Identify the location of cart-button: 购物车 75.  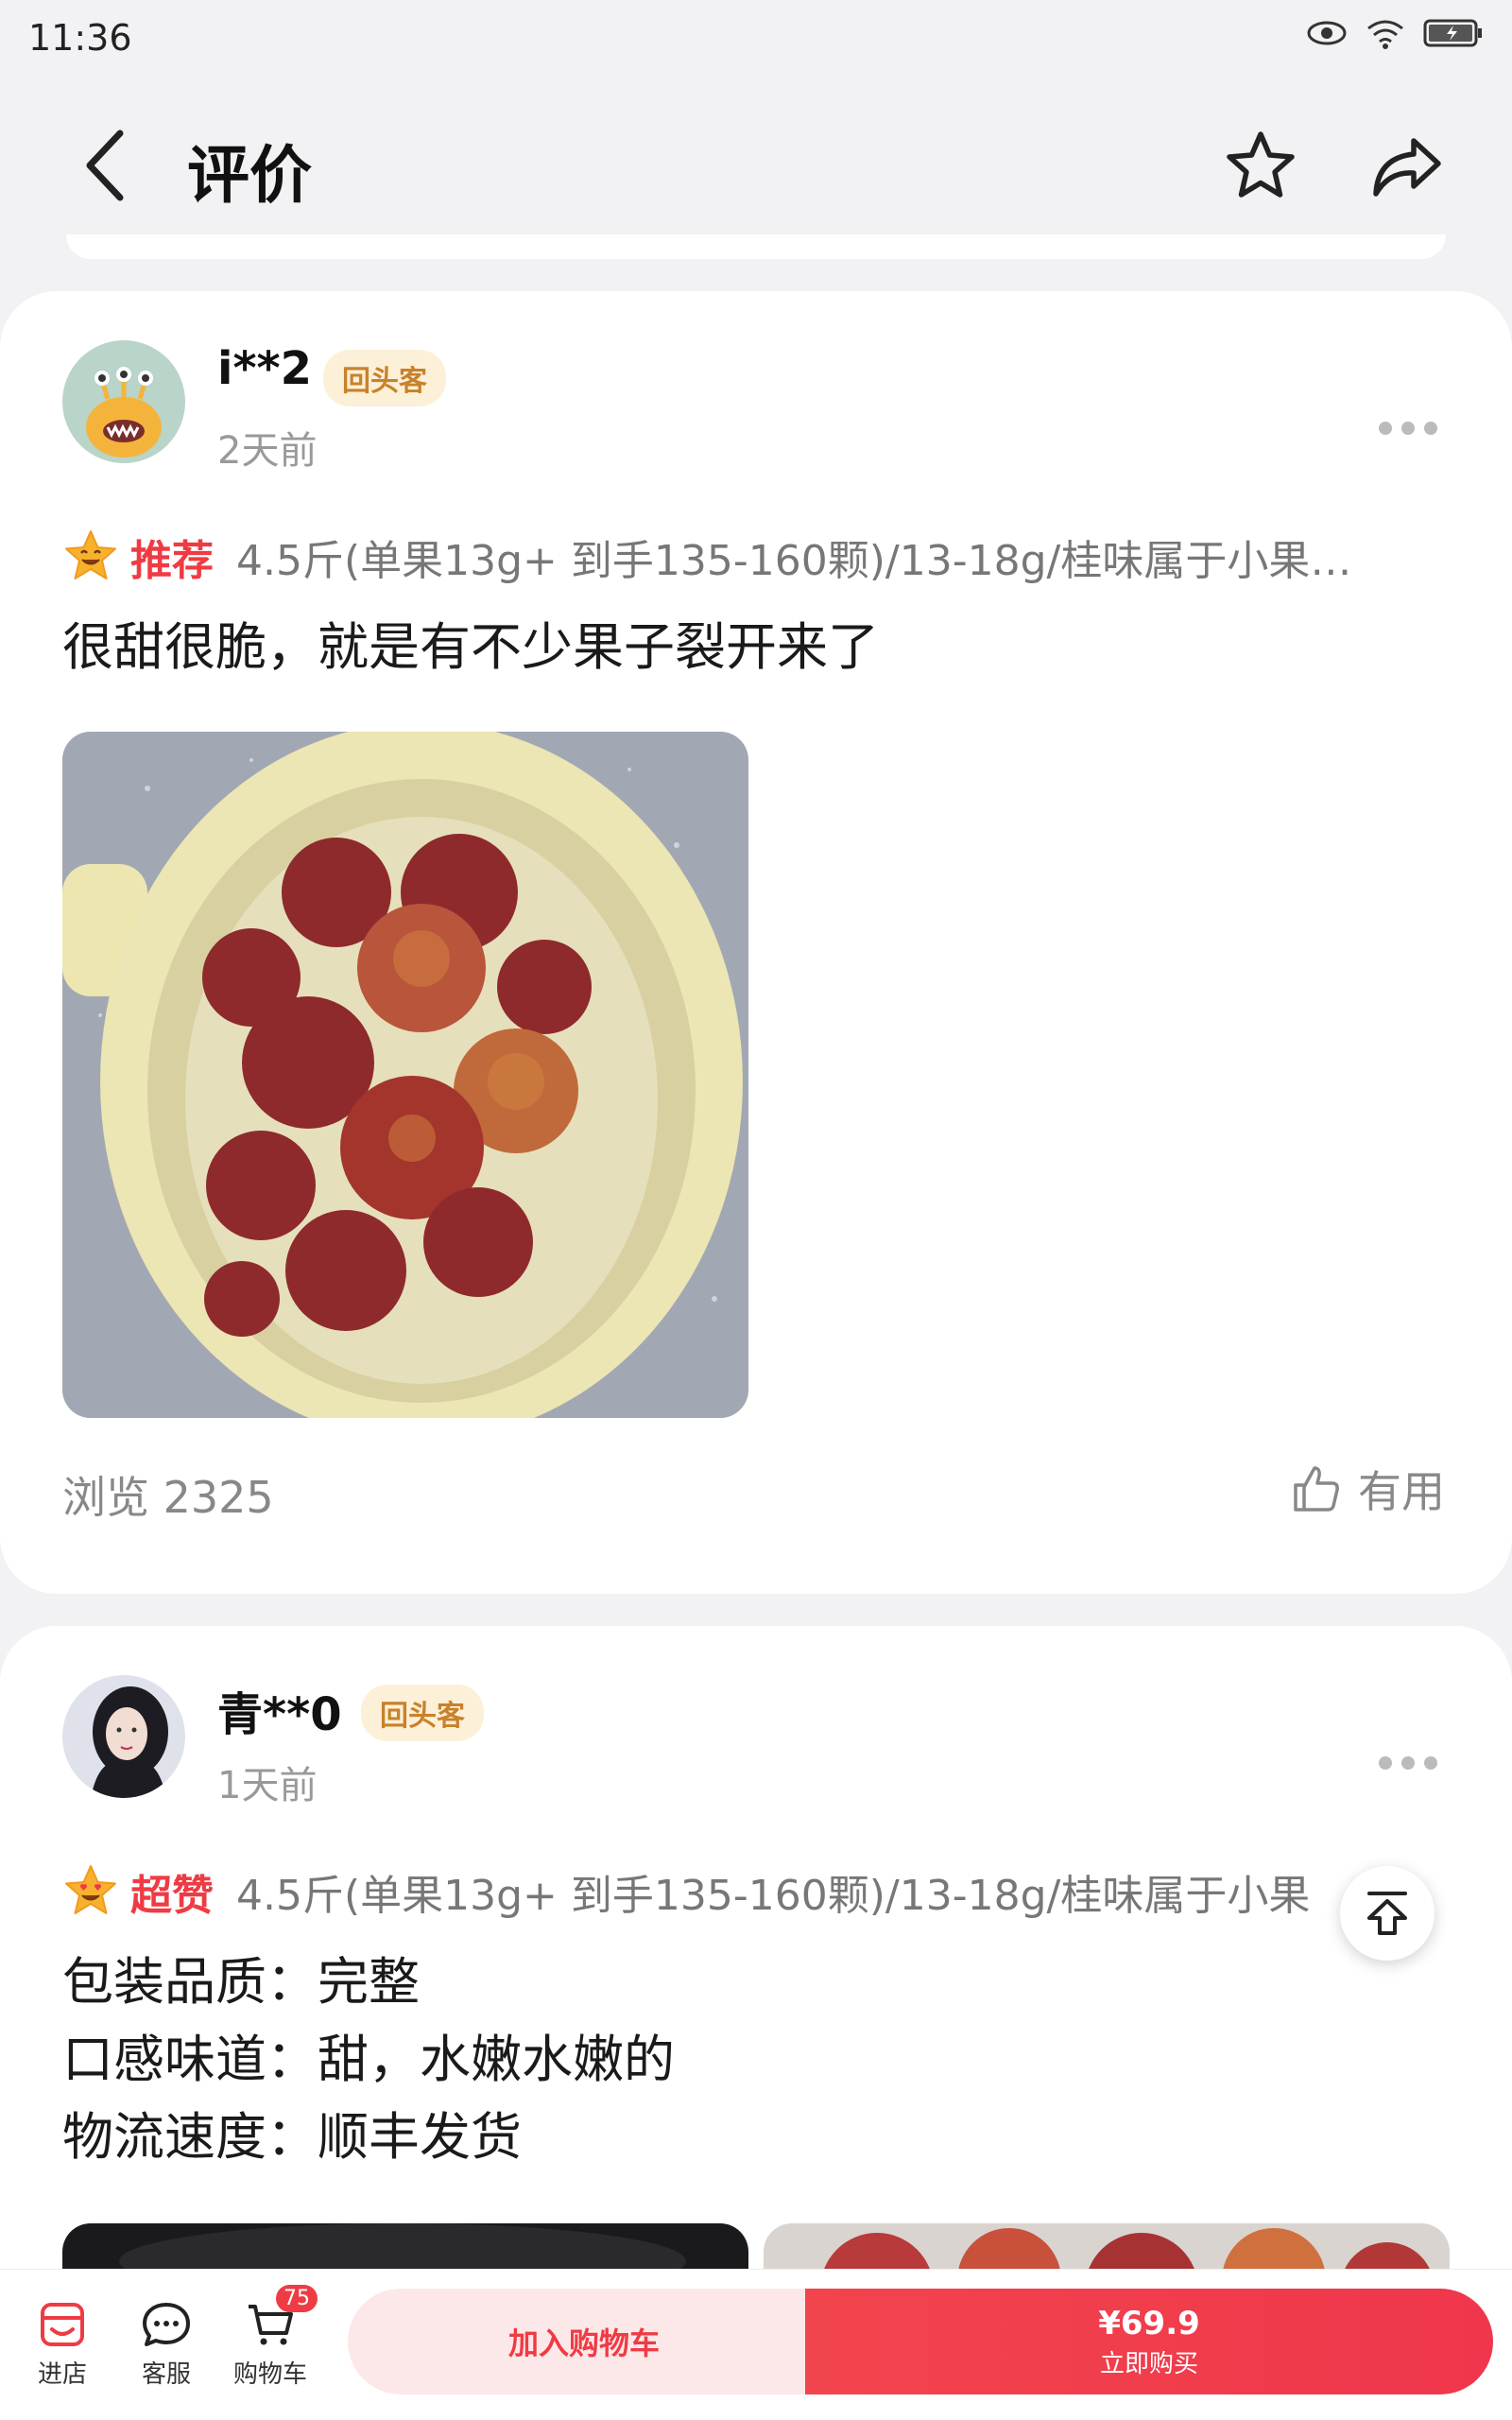
(270, 2338).